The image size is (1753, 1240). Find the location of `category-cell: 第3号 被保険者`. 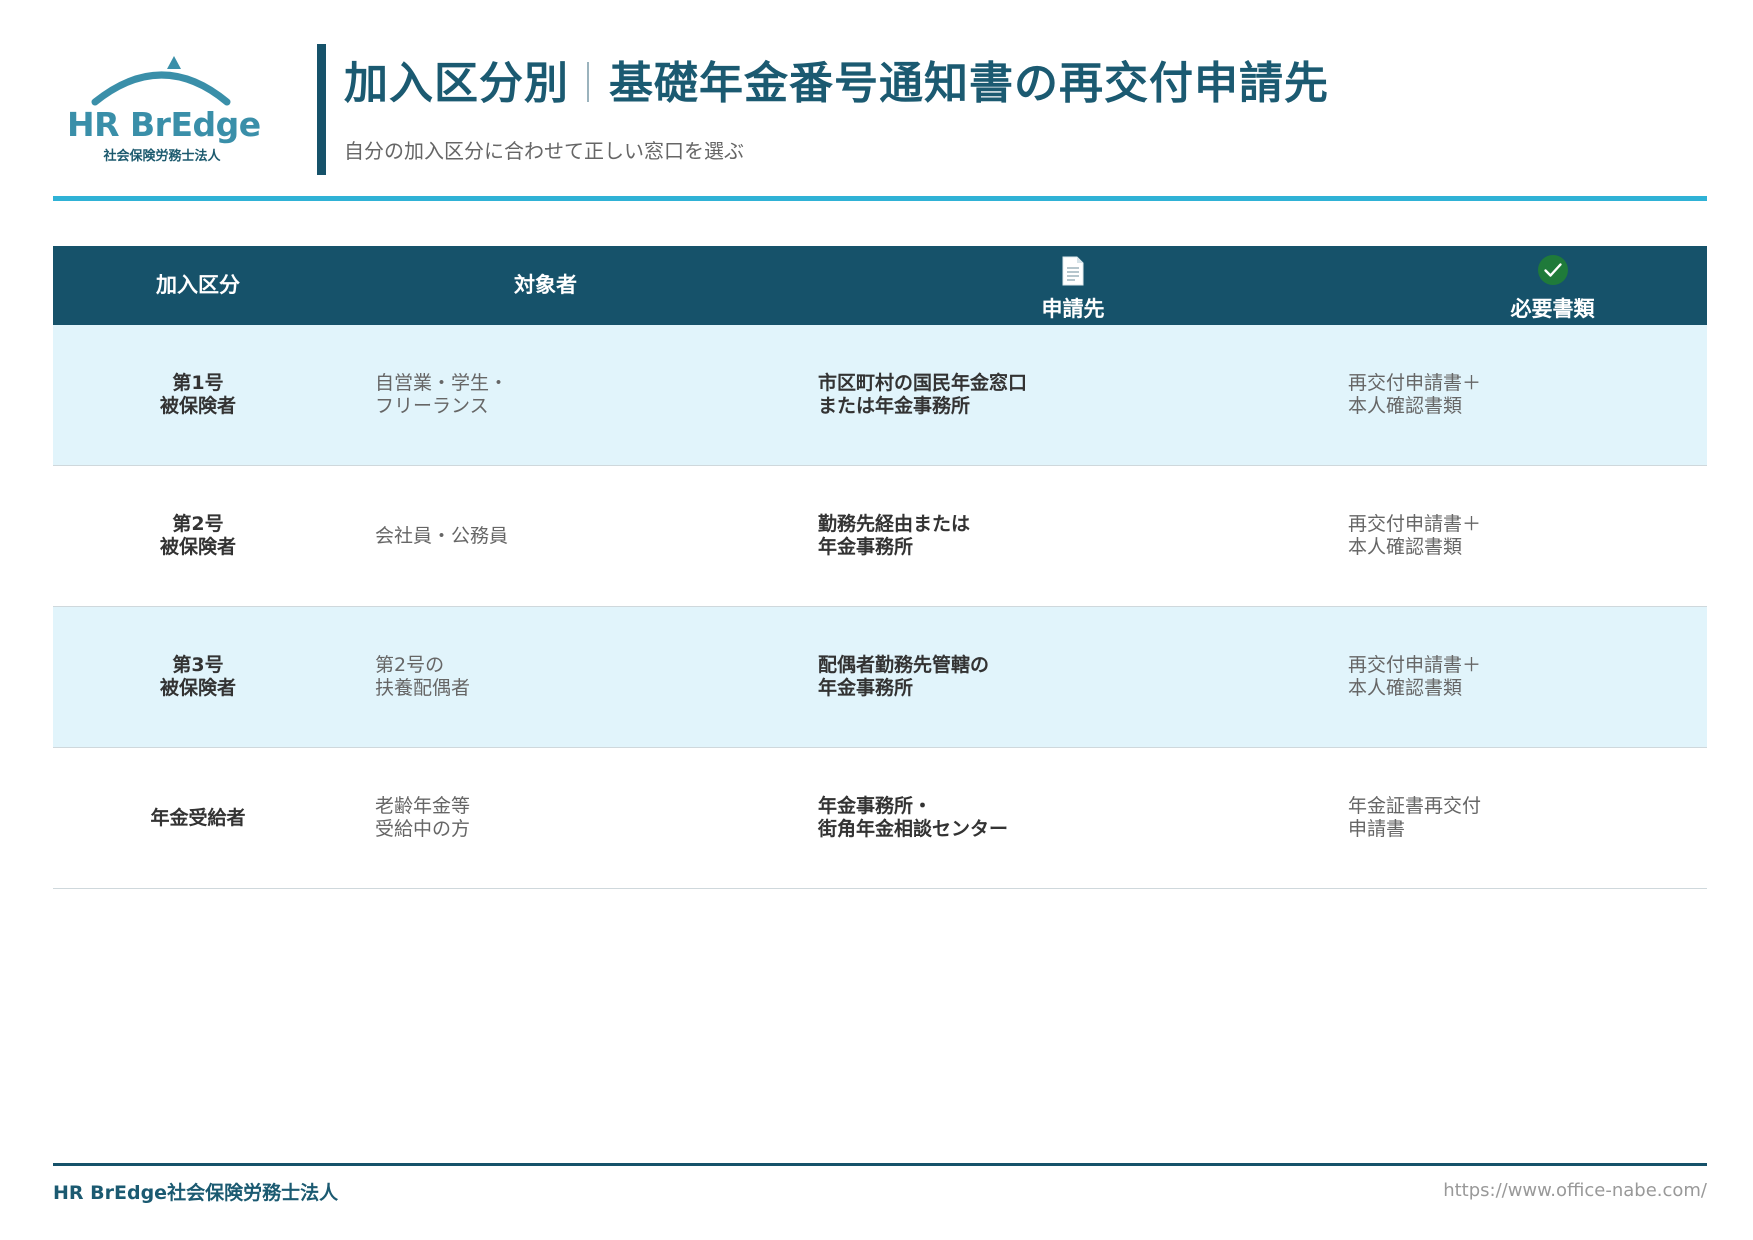

category-cell: 第3号 被保険者 is located at coordinates (198, 677).